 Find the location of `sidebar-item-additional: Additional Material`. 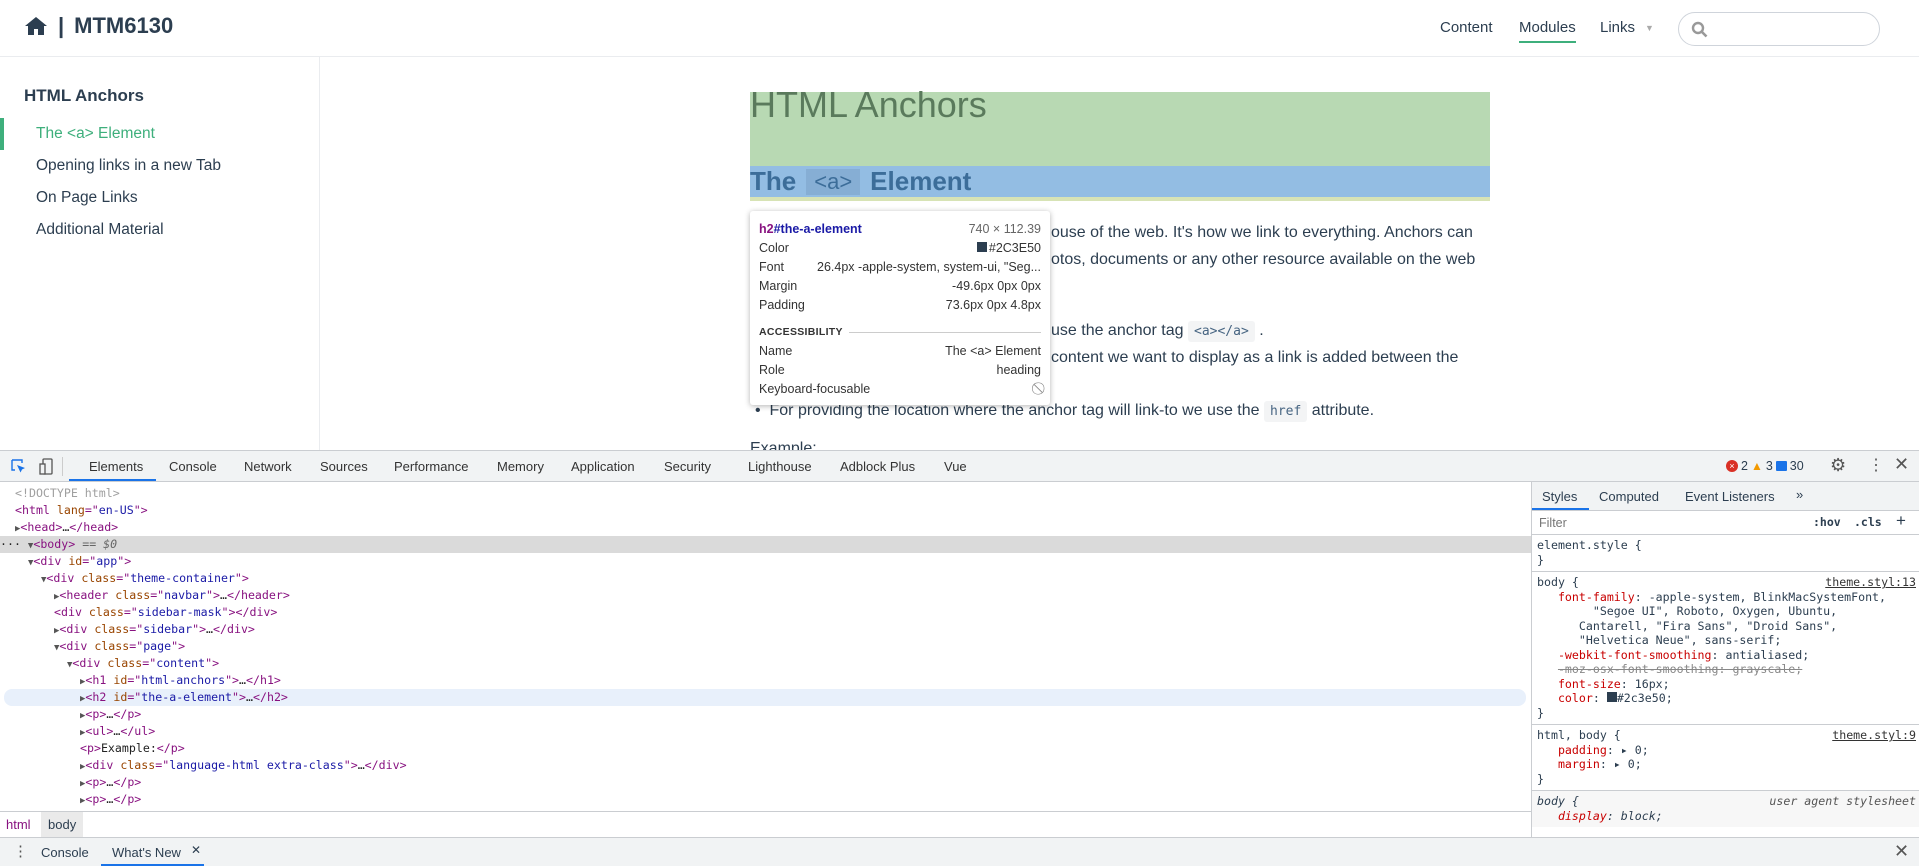

sidebar-item-additional: Additional Material is located at coordinates (100, 230).